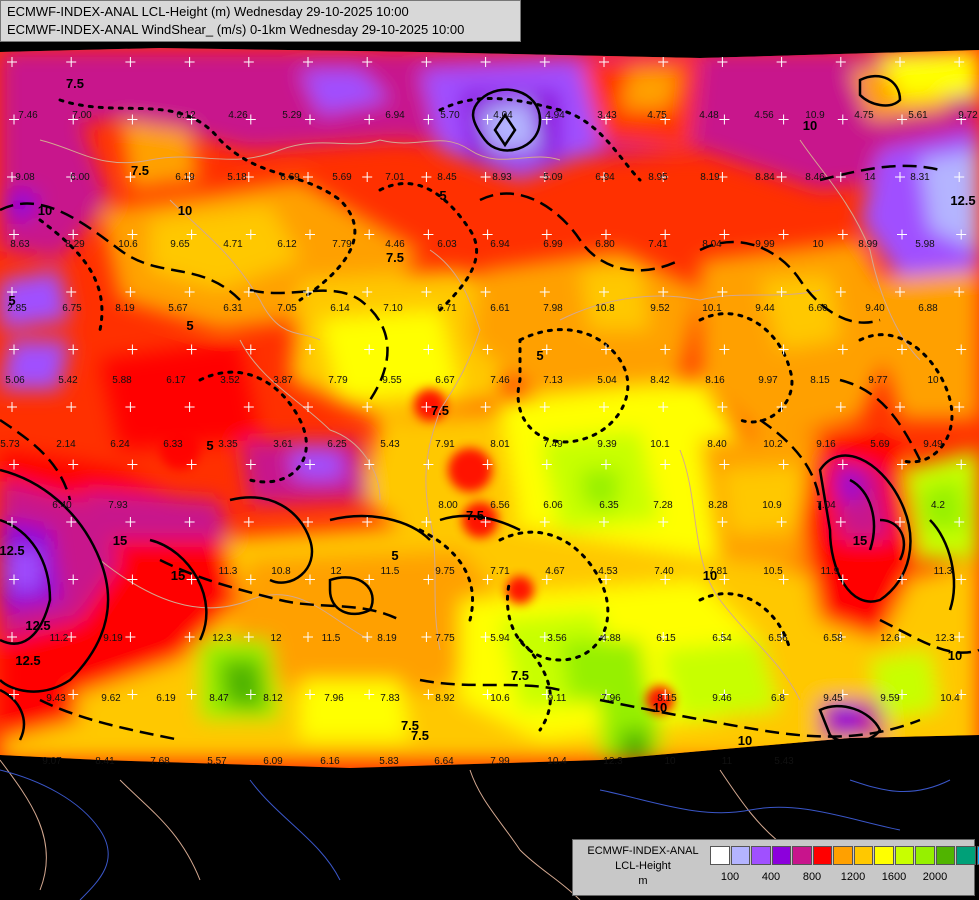 This screenshot has height=900, width=979. What do you see at coordinates (82, 115) in the screenshot?
I see `station-value: 7.00` at bounding box center [82, 115].